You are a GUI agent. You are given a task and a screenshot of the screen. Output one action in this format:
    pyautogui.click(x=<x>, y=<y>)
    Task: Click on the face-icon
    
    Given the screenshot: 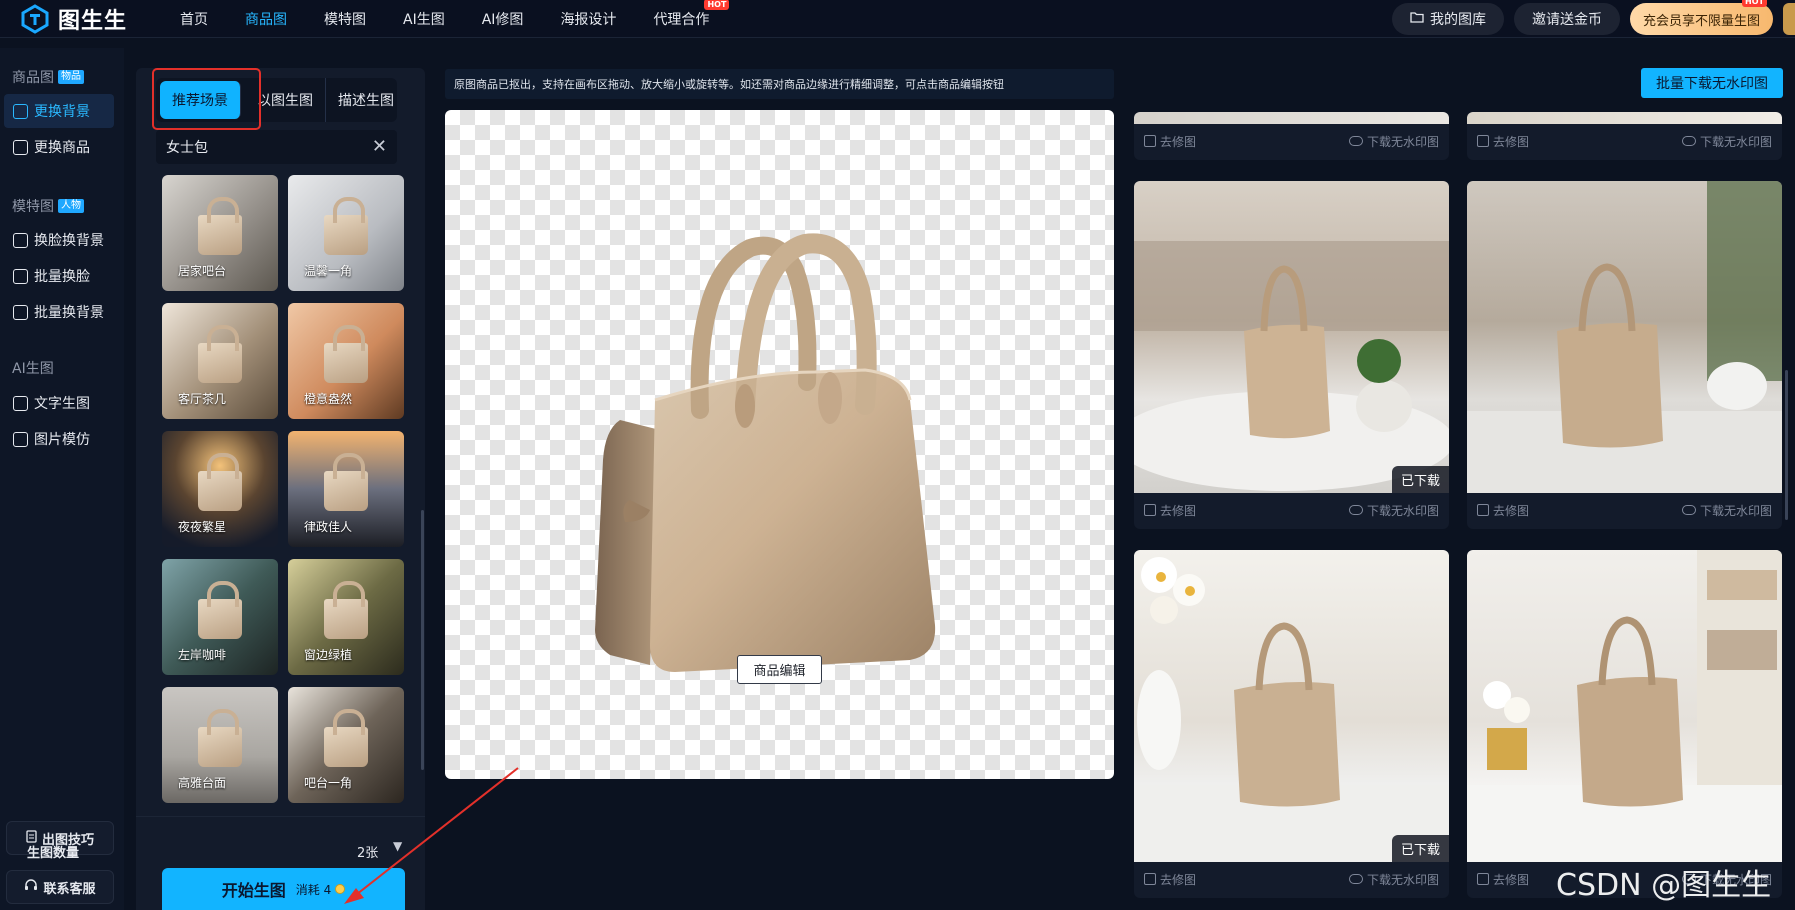 What is the action you would take?
    pyautogui.click(x=20, y=240)
    